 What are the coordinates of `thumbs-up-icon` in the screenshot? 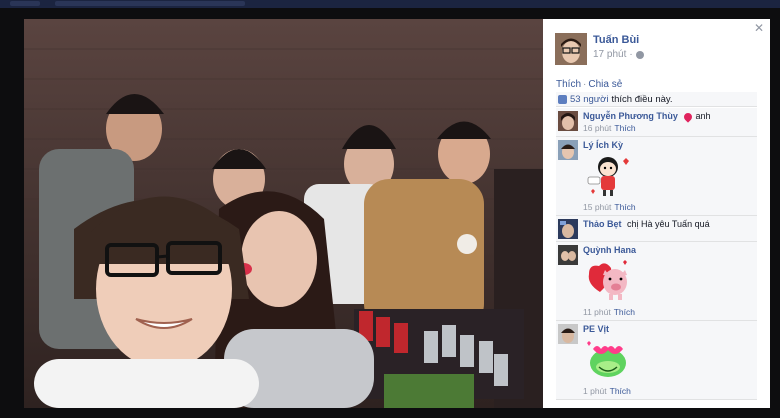 It's located at (562, 99).